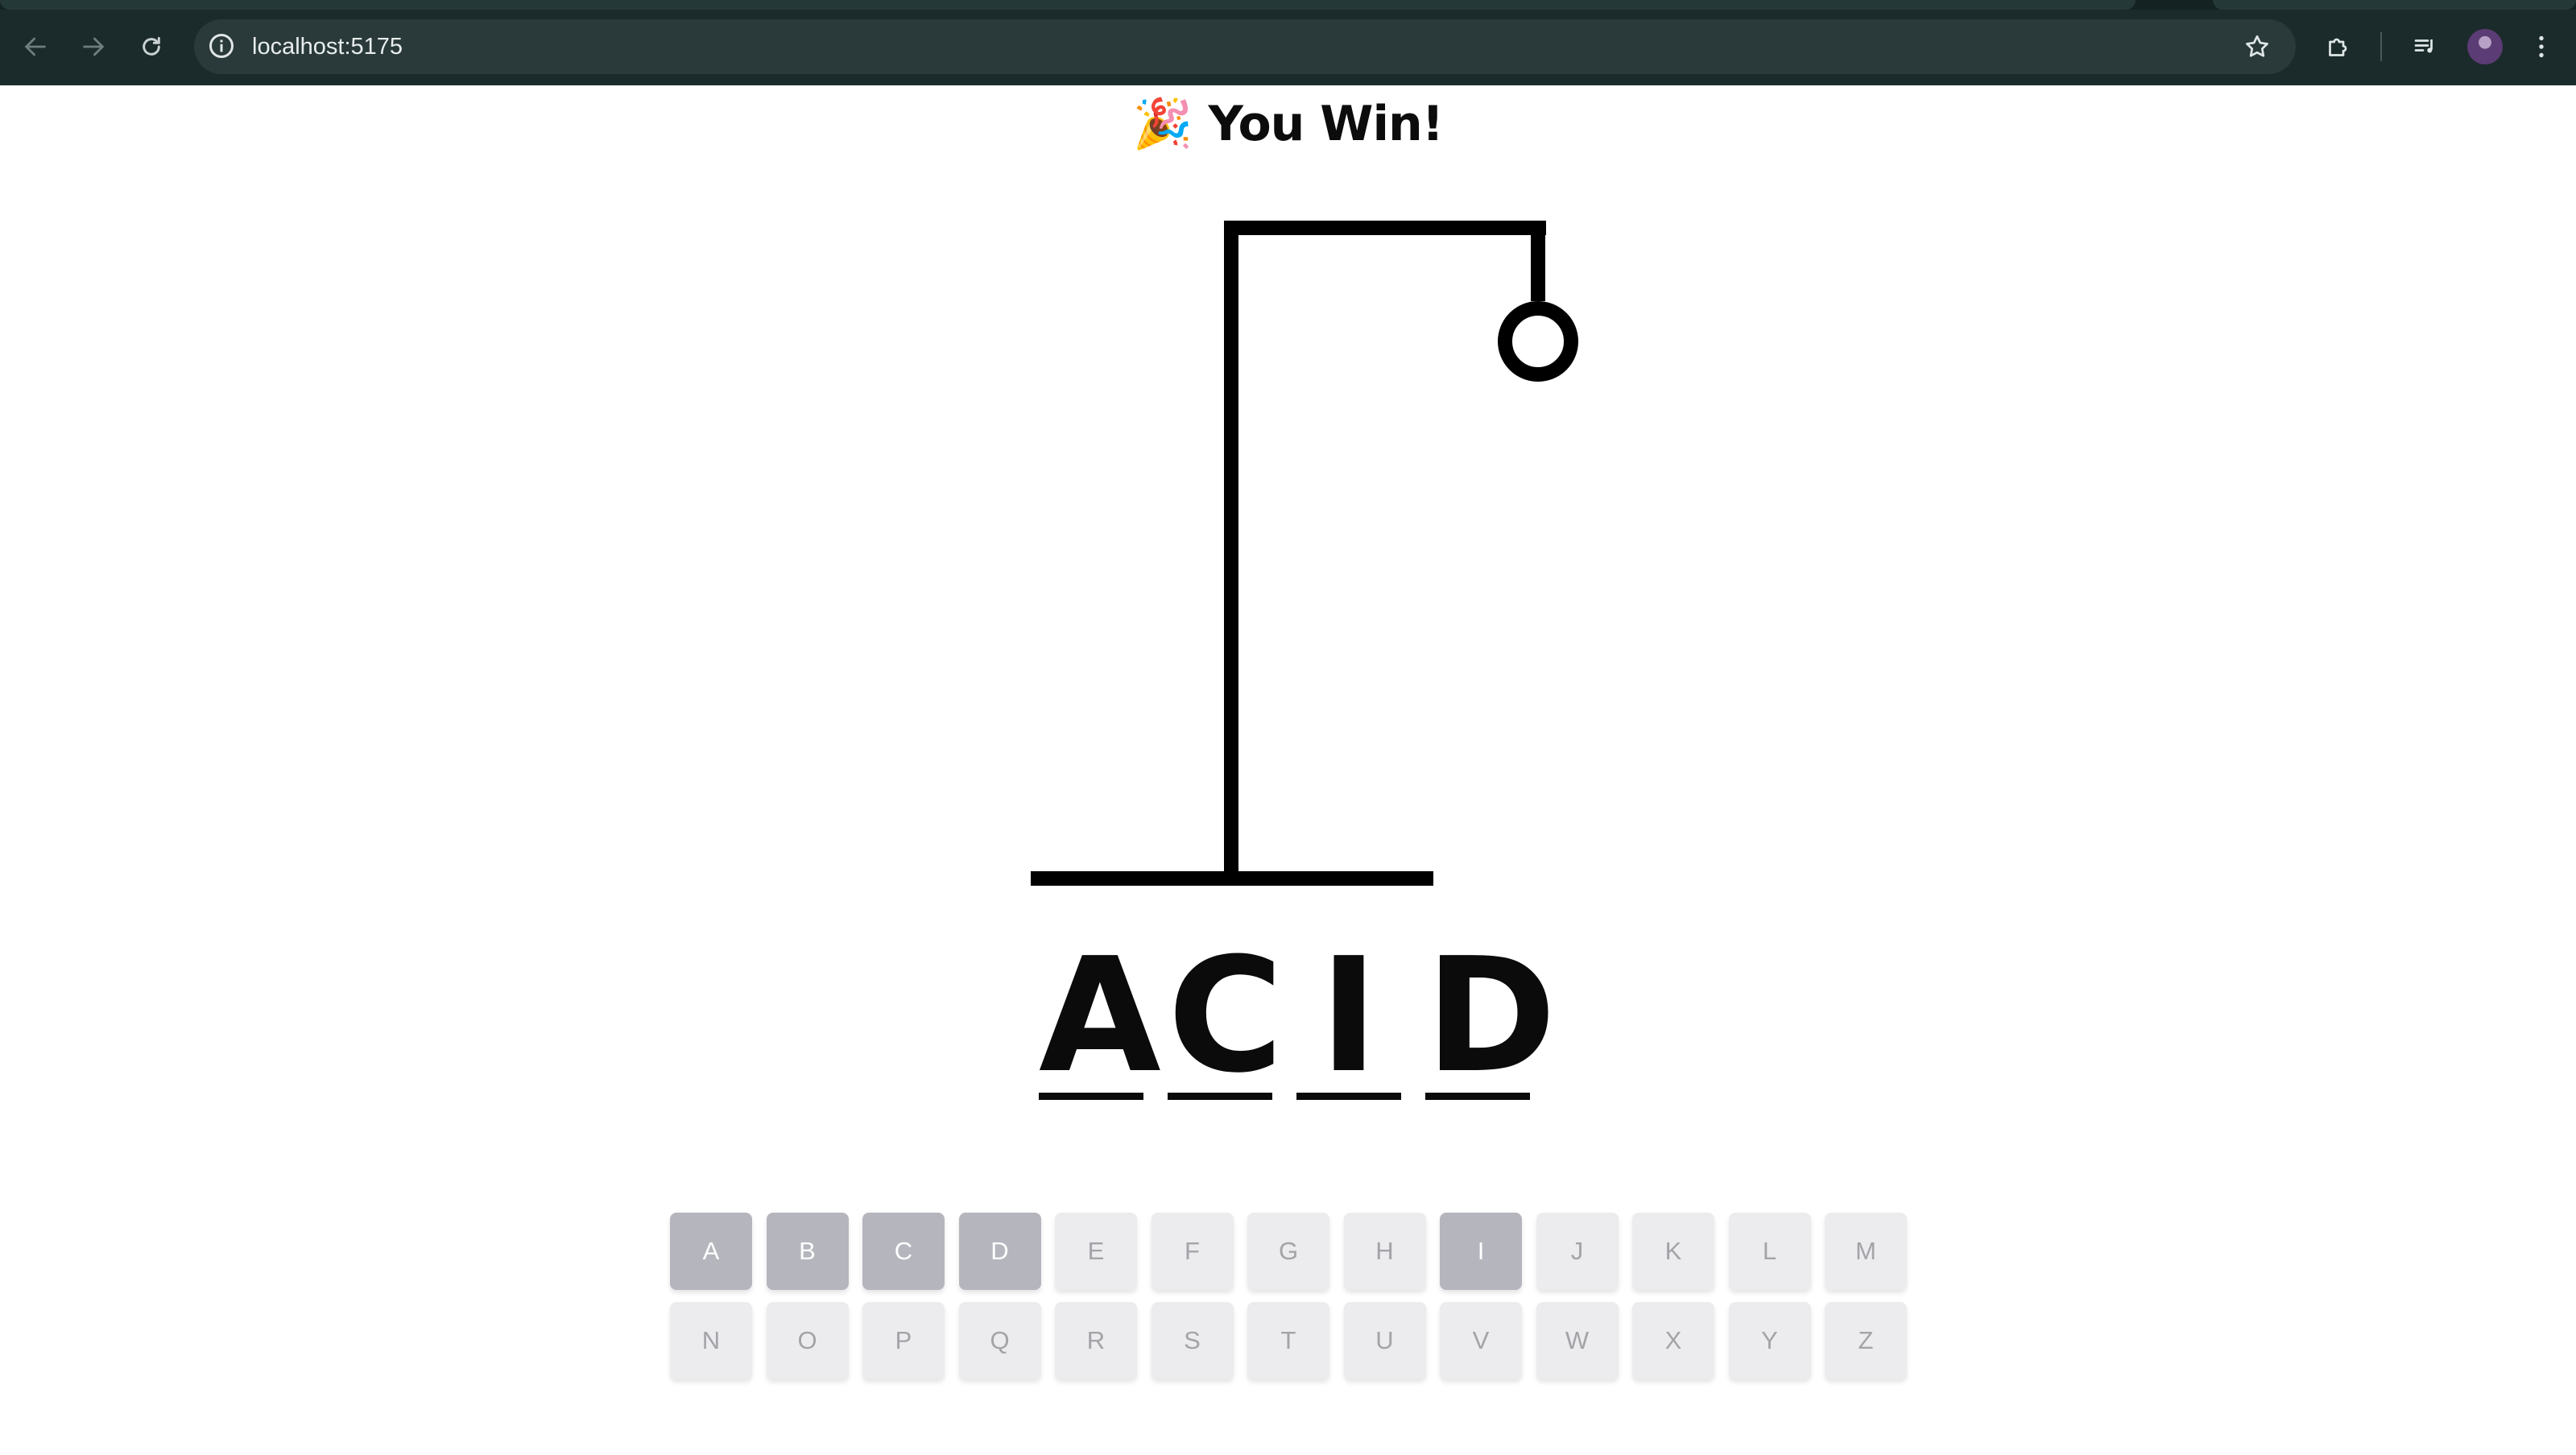  I want to click on key-h: H, so click(1384, 1251).